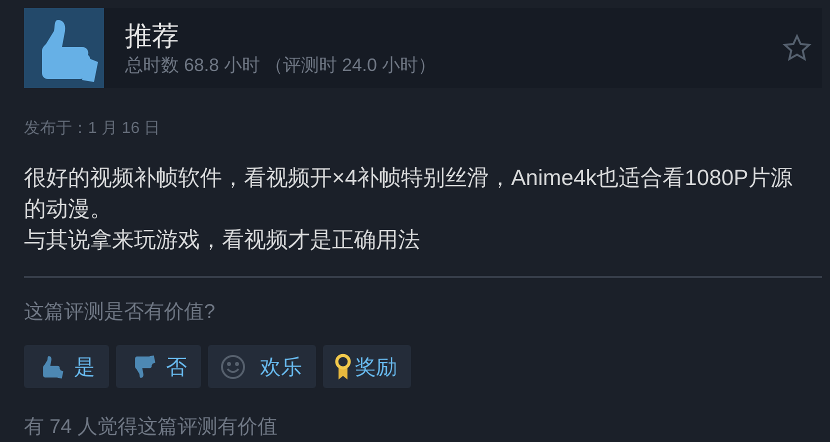  Describe the element at coordinates (367, 366) in the screenshot. I see `vote-button: 奖励` at that location.